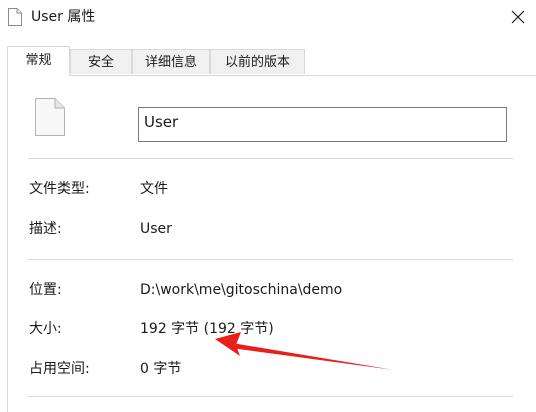 The image size is (536, 412). Describe the element at coordinates (45, 229) in the screenshot. I see `description-label: 描述:` at that location.